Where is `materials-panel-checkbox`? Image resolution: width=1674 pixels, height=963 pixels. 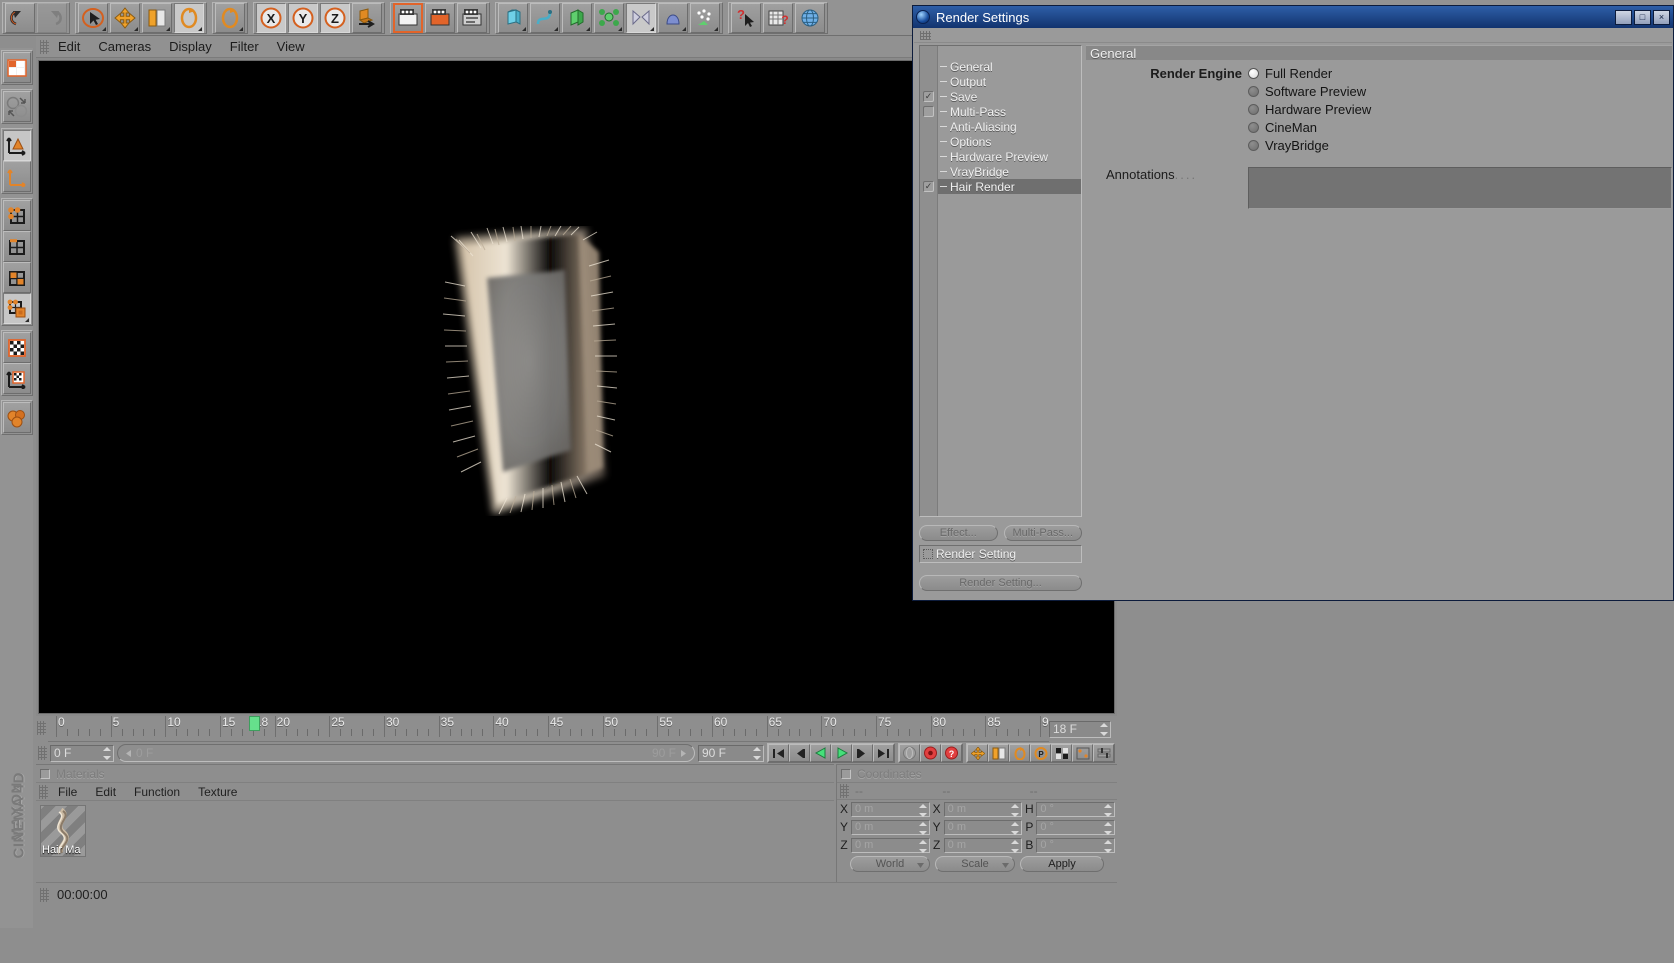
materials-panel-checkbox is located at coordinates (45, 773).